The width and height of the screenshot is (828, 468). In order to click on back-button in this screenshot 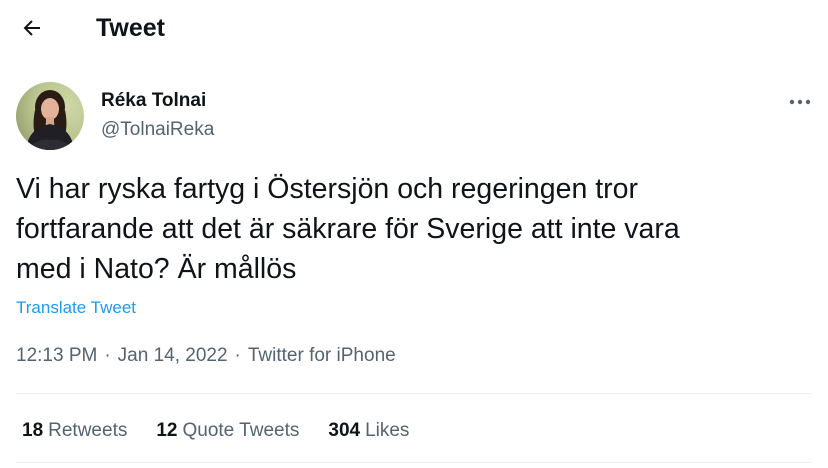, I will do `click(32, 28)`.